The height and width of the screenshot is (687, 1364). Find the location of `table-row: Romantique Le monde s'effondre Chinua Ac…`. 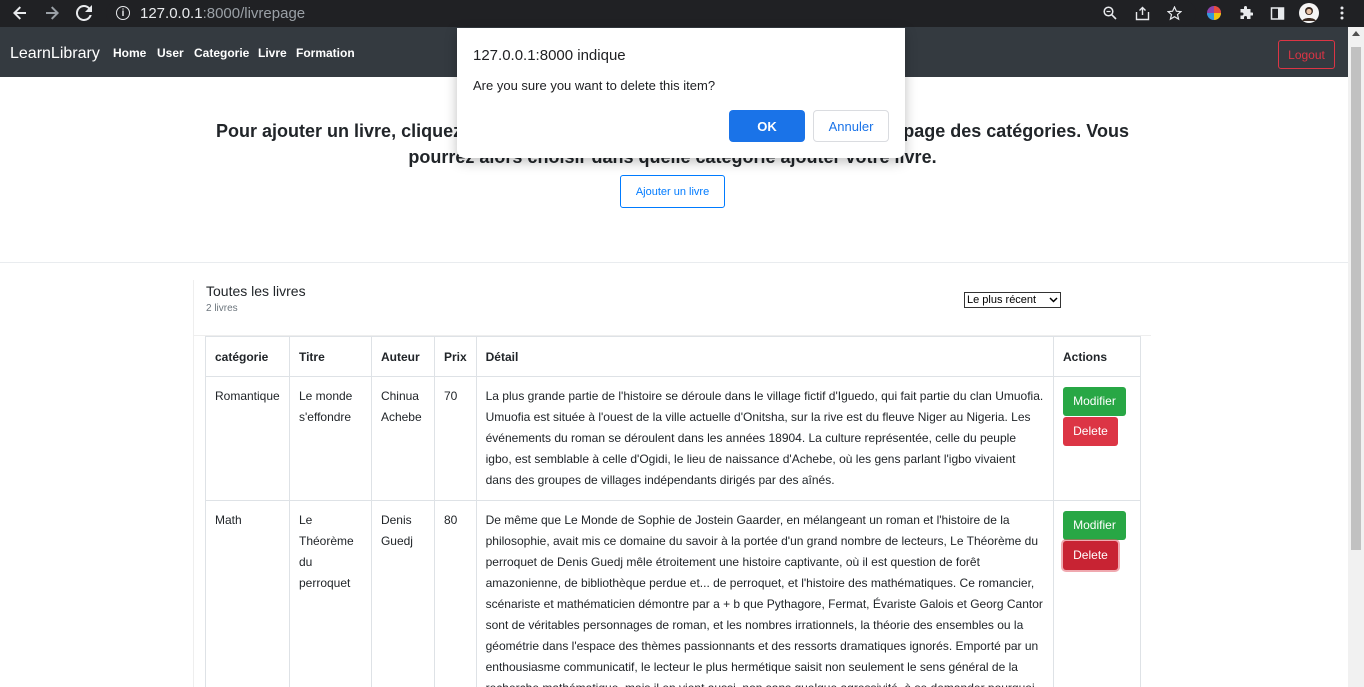

table-row: Romantique Le monde s'effondre Chinua Ac… is located at coordinates (673, 438).